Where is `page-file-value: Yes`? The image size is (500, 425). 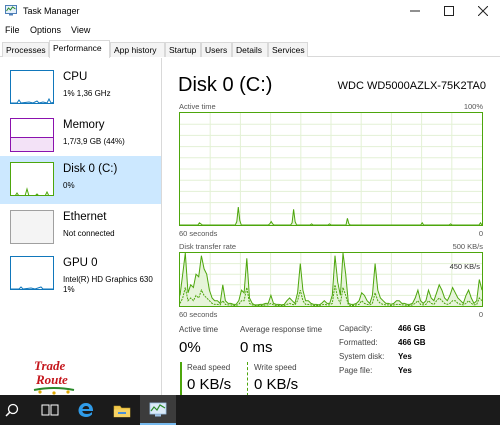
page-file-value: Yes is located at coordinates (405, 370).